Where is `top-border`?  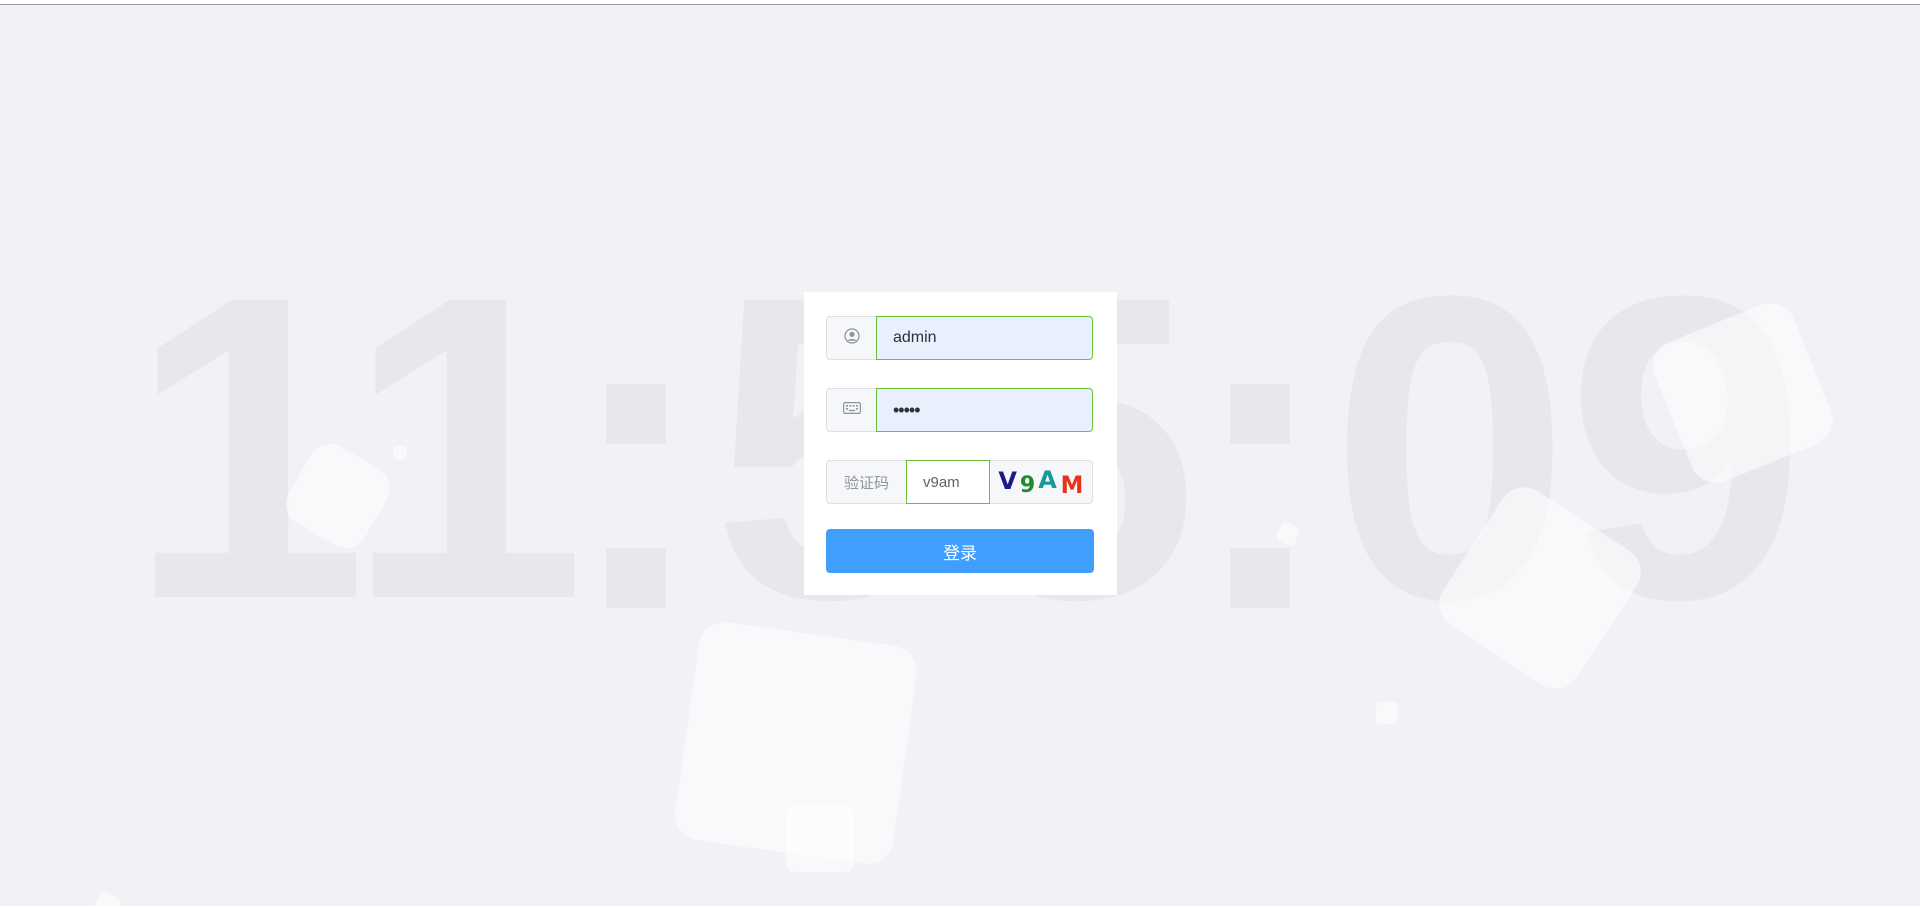 top-border is located at coordinates (960, 2).